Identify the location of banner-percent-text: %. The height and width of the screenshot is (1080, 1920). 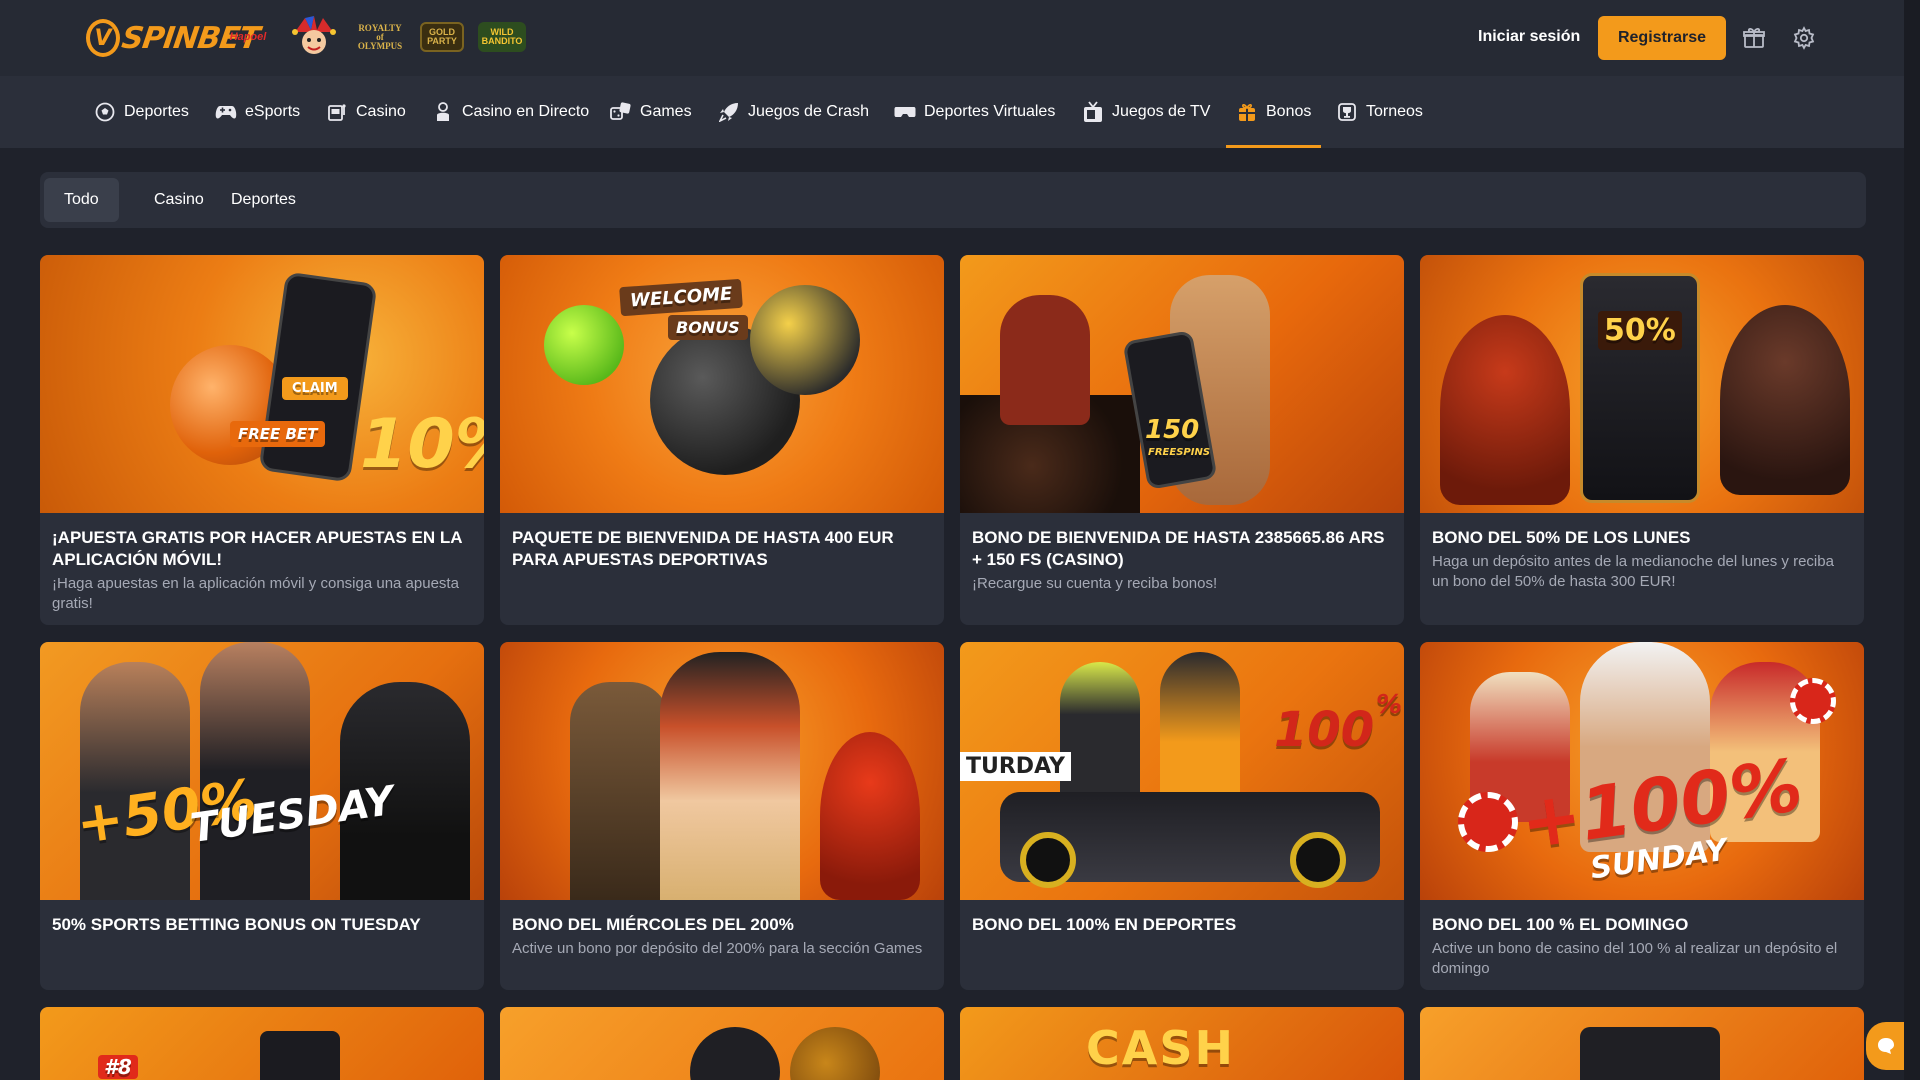
(1389, 705).